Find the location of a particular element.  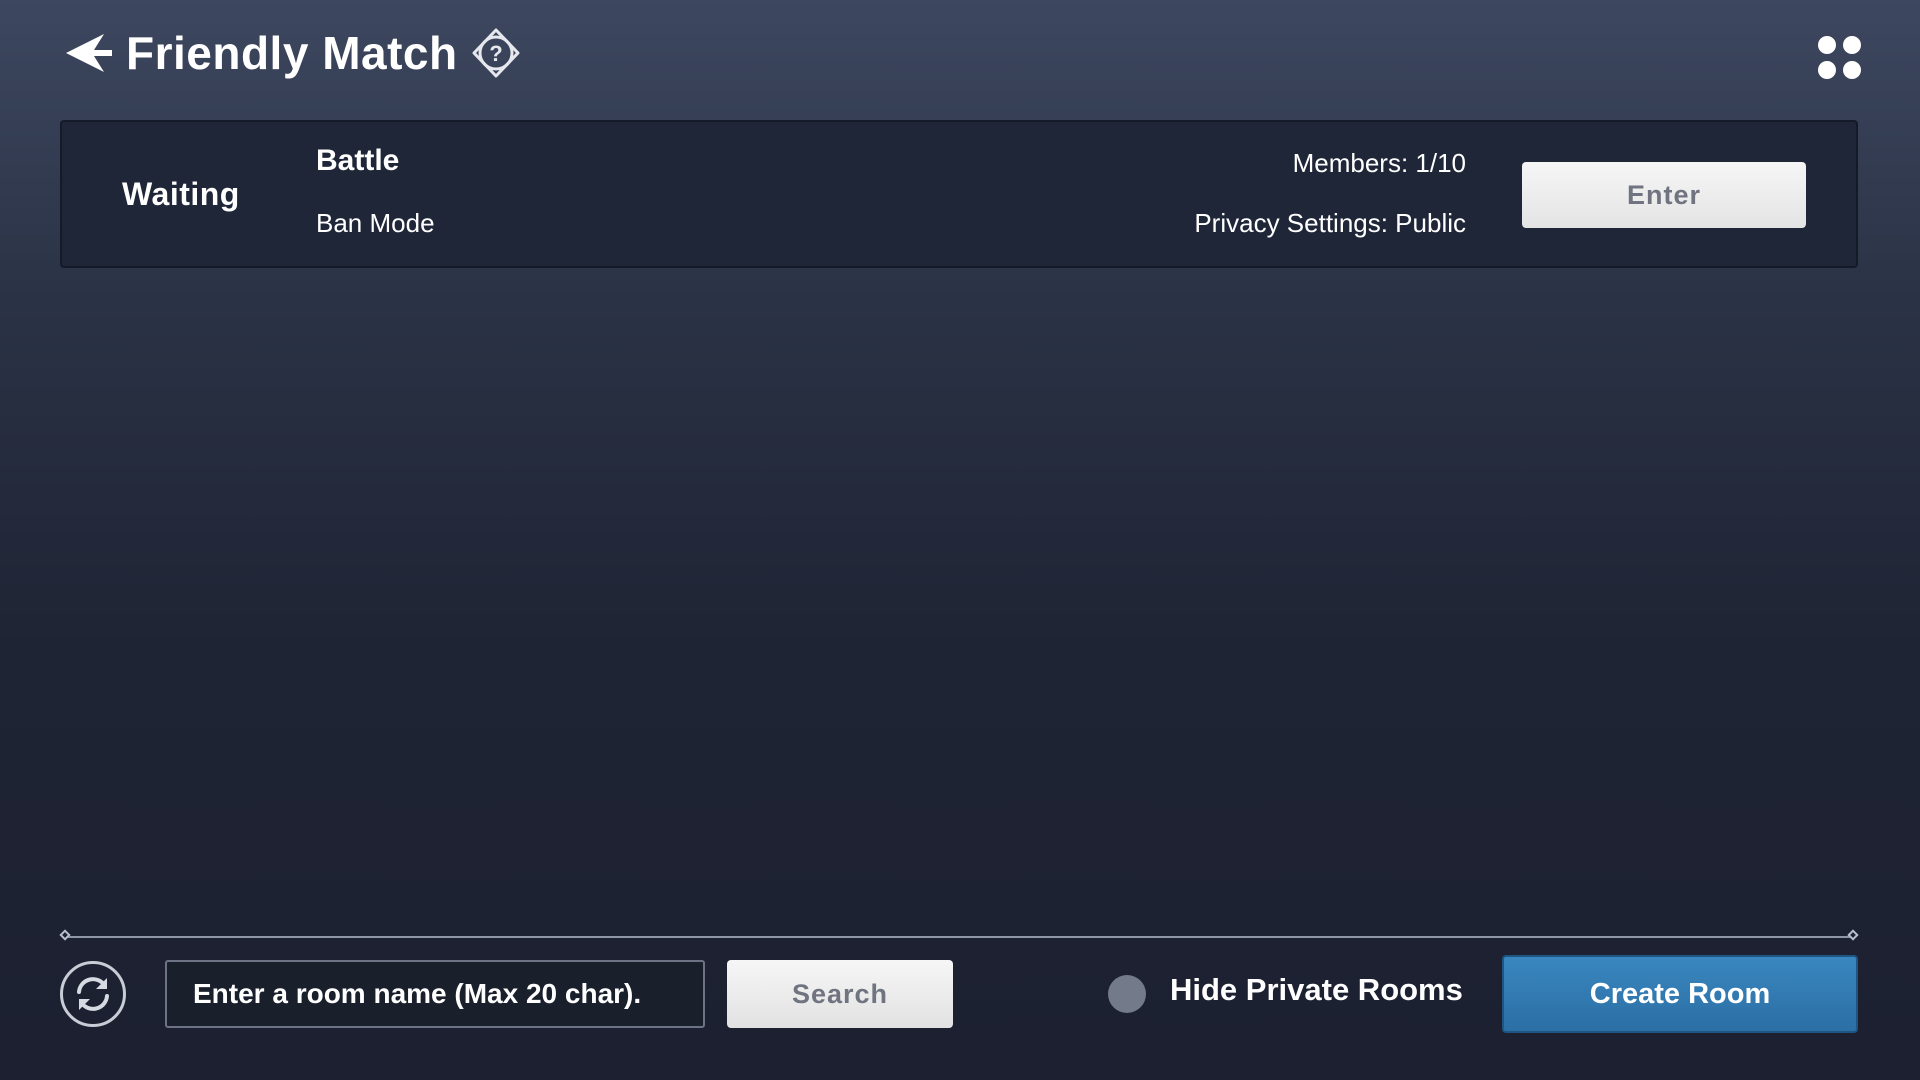

page-title: Friendly Match is located at coordinates (292, 53).